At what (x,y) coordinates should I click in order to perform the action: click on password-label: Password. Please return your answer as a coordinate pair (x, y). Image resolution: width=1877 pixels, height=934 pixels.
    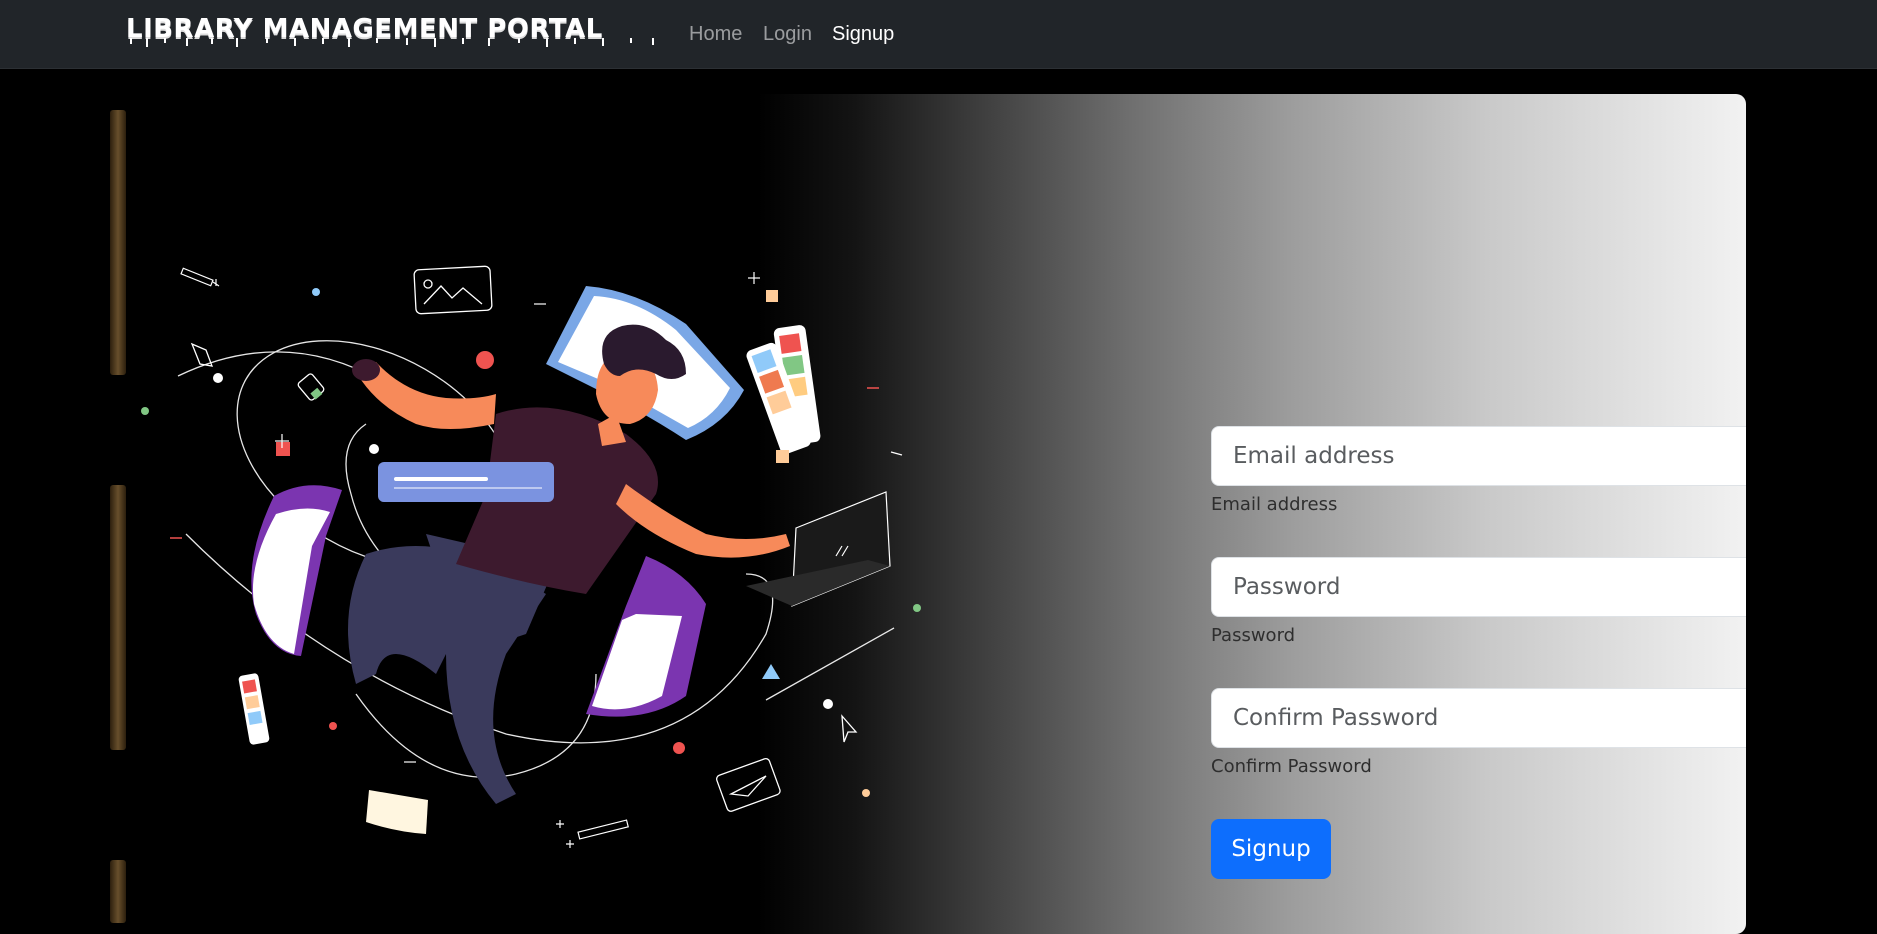
    Looking at the image, I should click on (1253, 635).